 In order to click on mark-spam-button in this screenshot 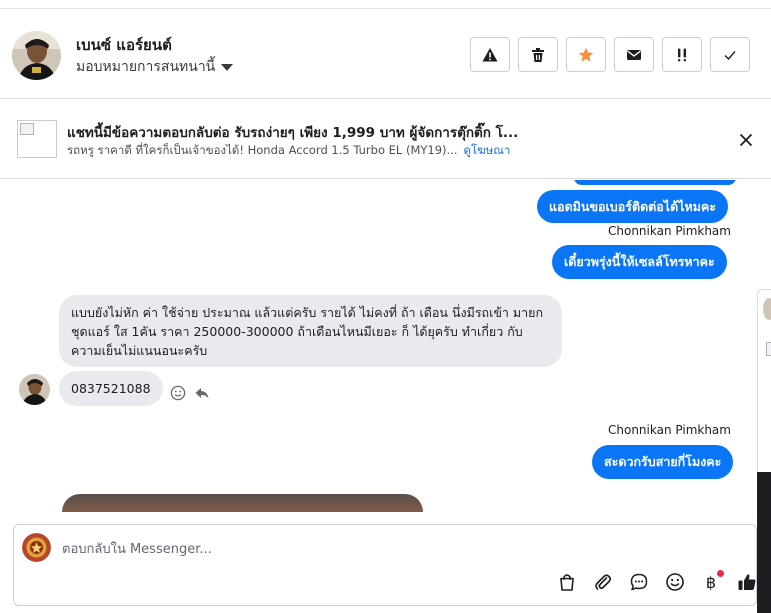, I will do `click(490, 54)`.